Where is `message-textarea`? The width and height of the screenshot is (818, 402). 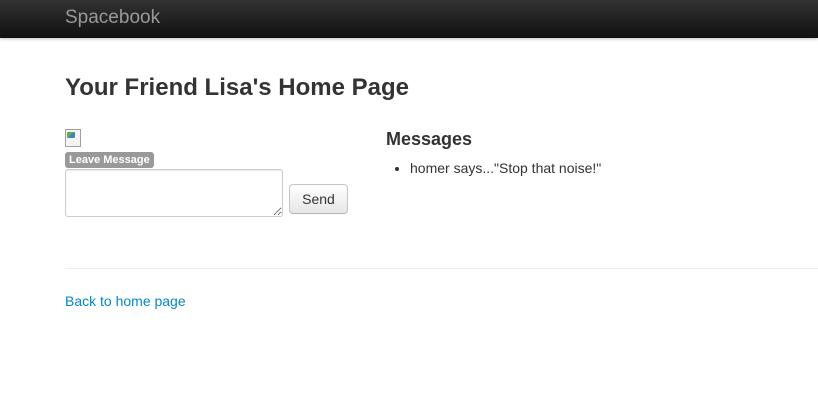
message-textarea is located at coordinates (174, 193).